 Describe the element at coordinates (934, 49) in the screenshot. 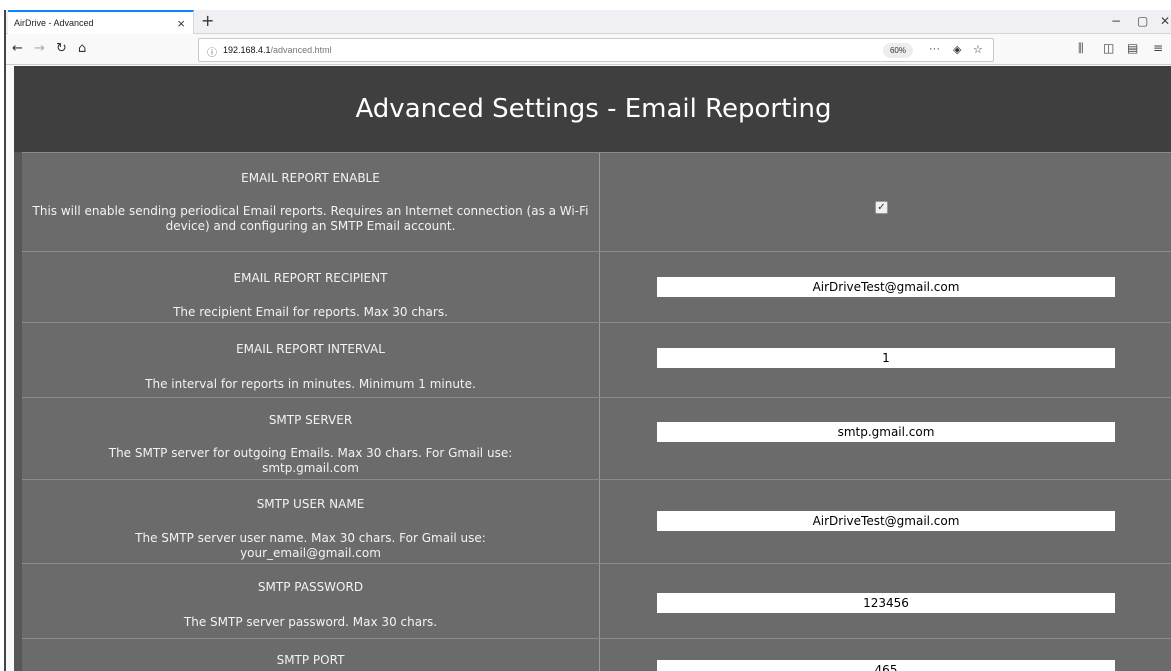

I see `page-actions-icon: ···` at that location.